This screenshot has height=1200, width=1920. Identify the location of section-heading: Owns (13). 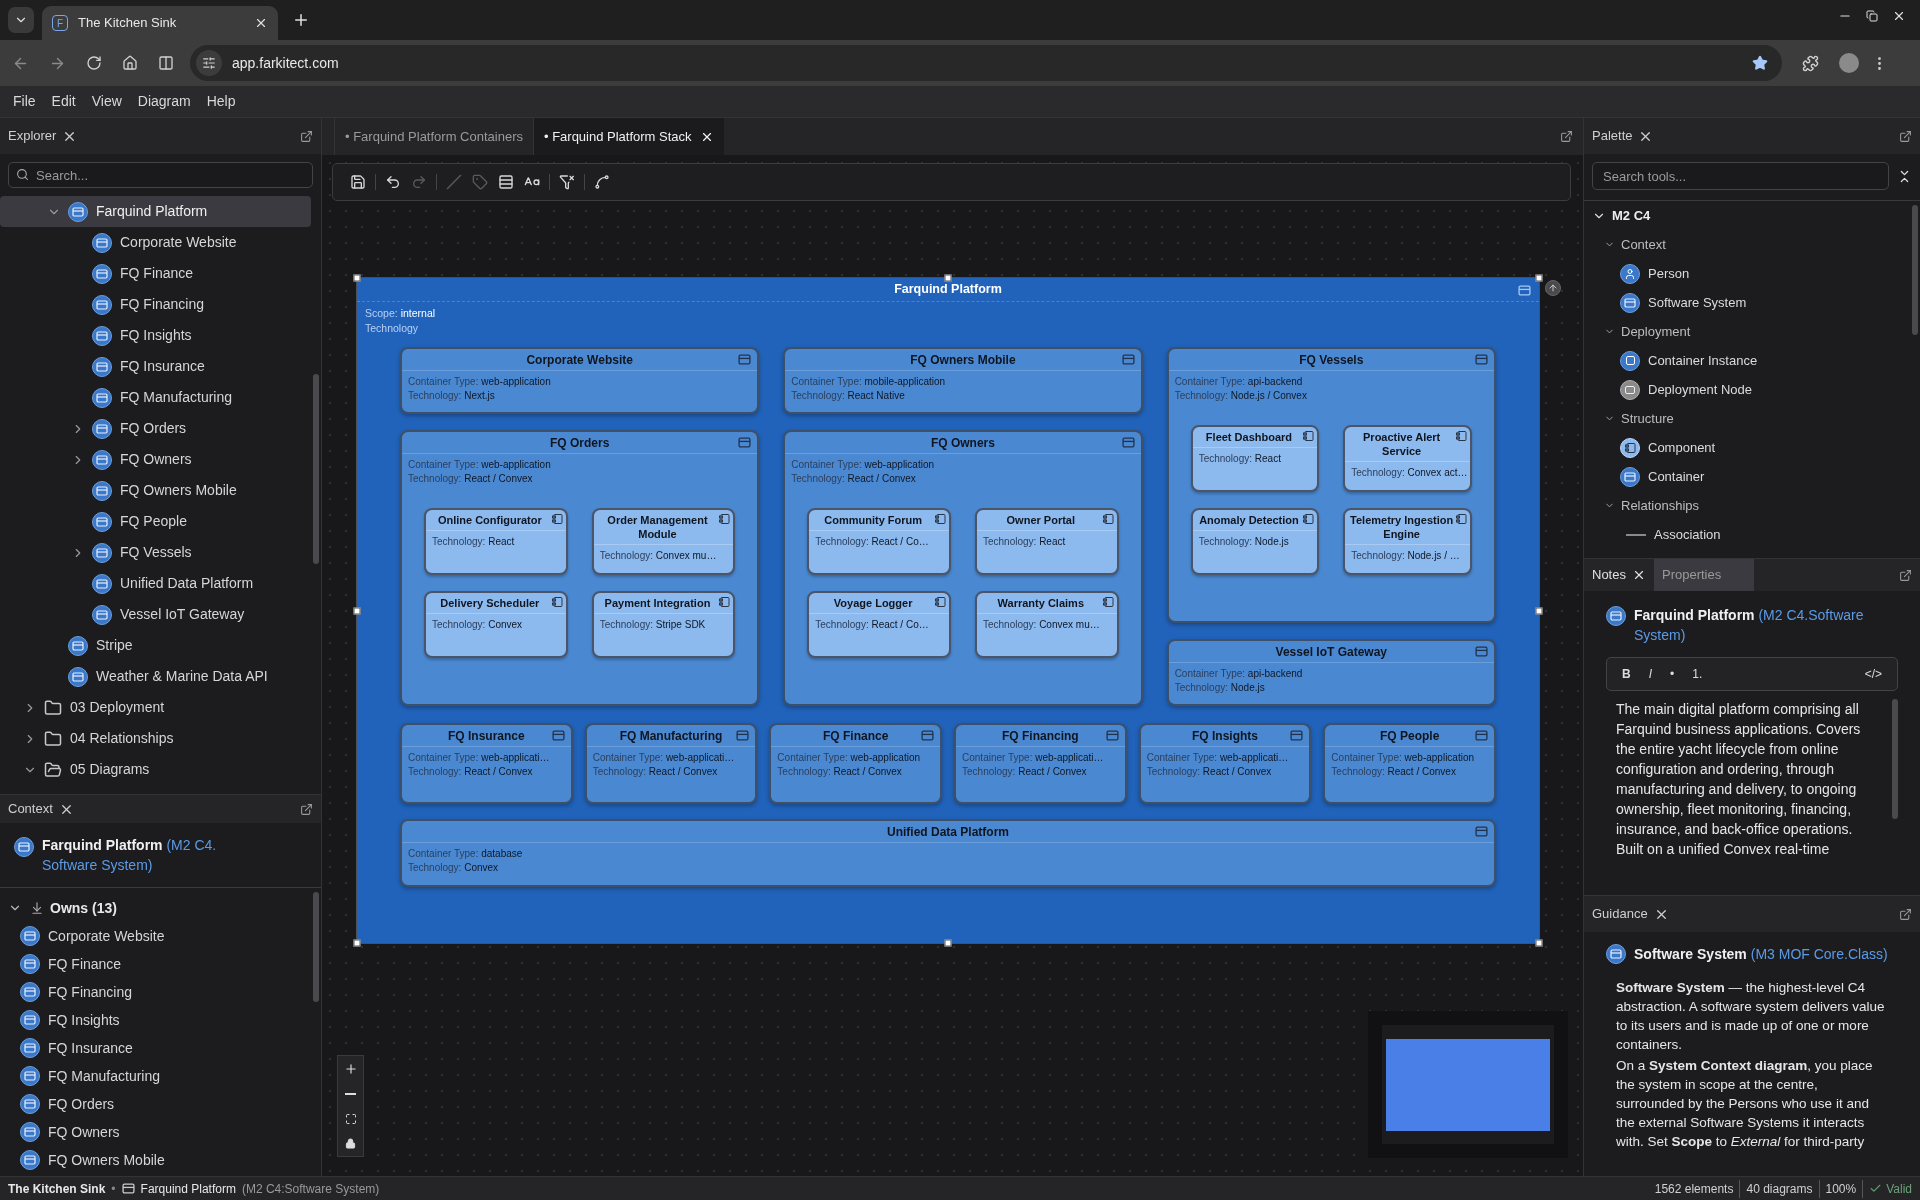
(83, 908).